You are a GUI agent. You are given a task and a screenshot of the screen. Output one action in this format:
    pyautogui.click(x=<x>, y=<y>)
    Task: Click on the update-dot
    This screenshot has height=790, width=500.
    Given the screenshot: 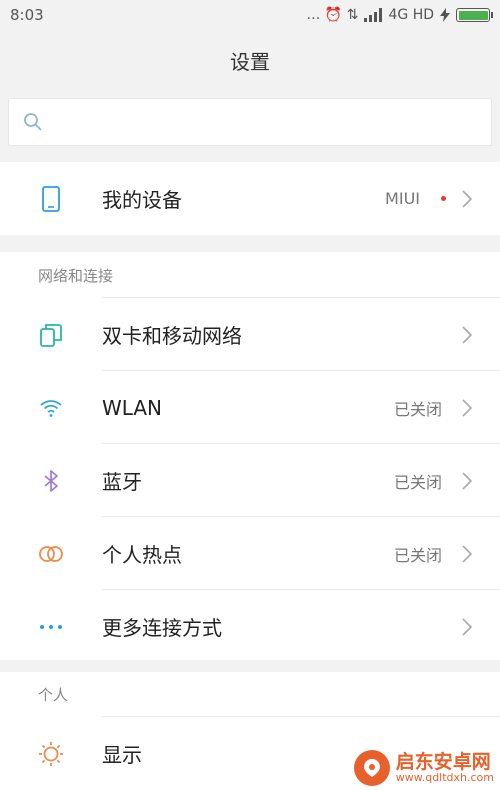 What is the action you would take?
    pyautogui.click(x=443, y=198)
    